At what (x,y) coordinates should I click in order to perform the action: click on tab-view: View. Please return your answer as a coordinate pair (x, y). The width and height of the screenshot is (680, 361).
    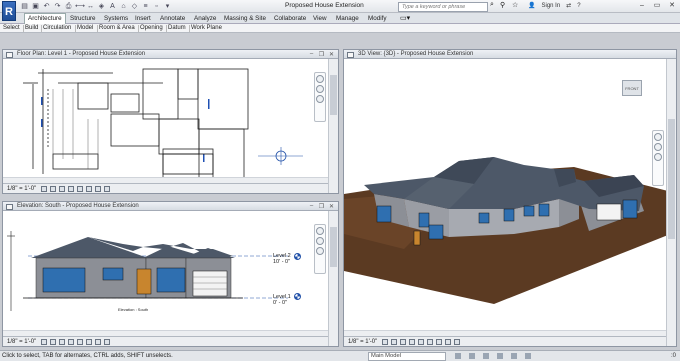
    Looking at the image, I should click on (320, 18).